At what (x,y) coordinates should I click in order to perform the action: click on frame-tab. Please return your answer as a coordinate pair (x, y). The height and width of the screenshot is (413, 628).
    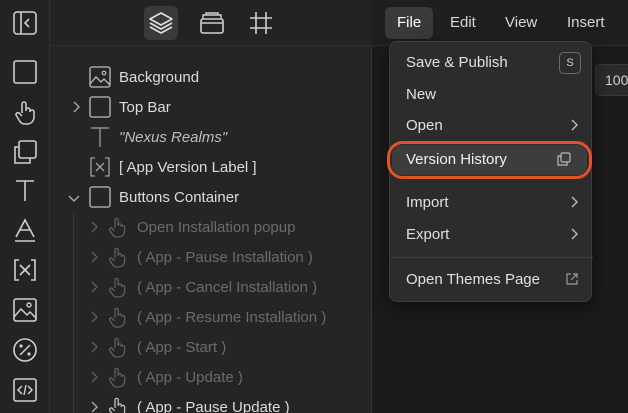
    Looking at the image, I should click on (261, 23).